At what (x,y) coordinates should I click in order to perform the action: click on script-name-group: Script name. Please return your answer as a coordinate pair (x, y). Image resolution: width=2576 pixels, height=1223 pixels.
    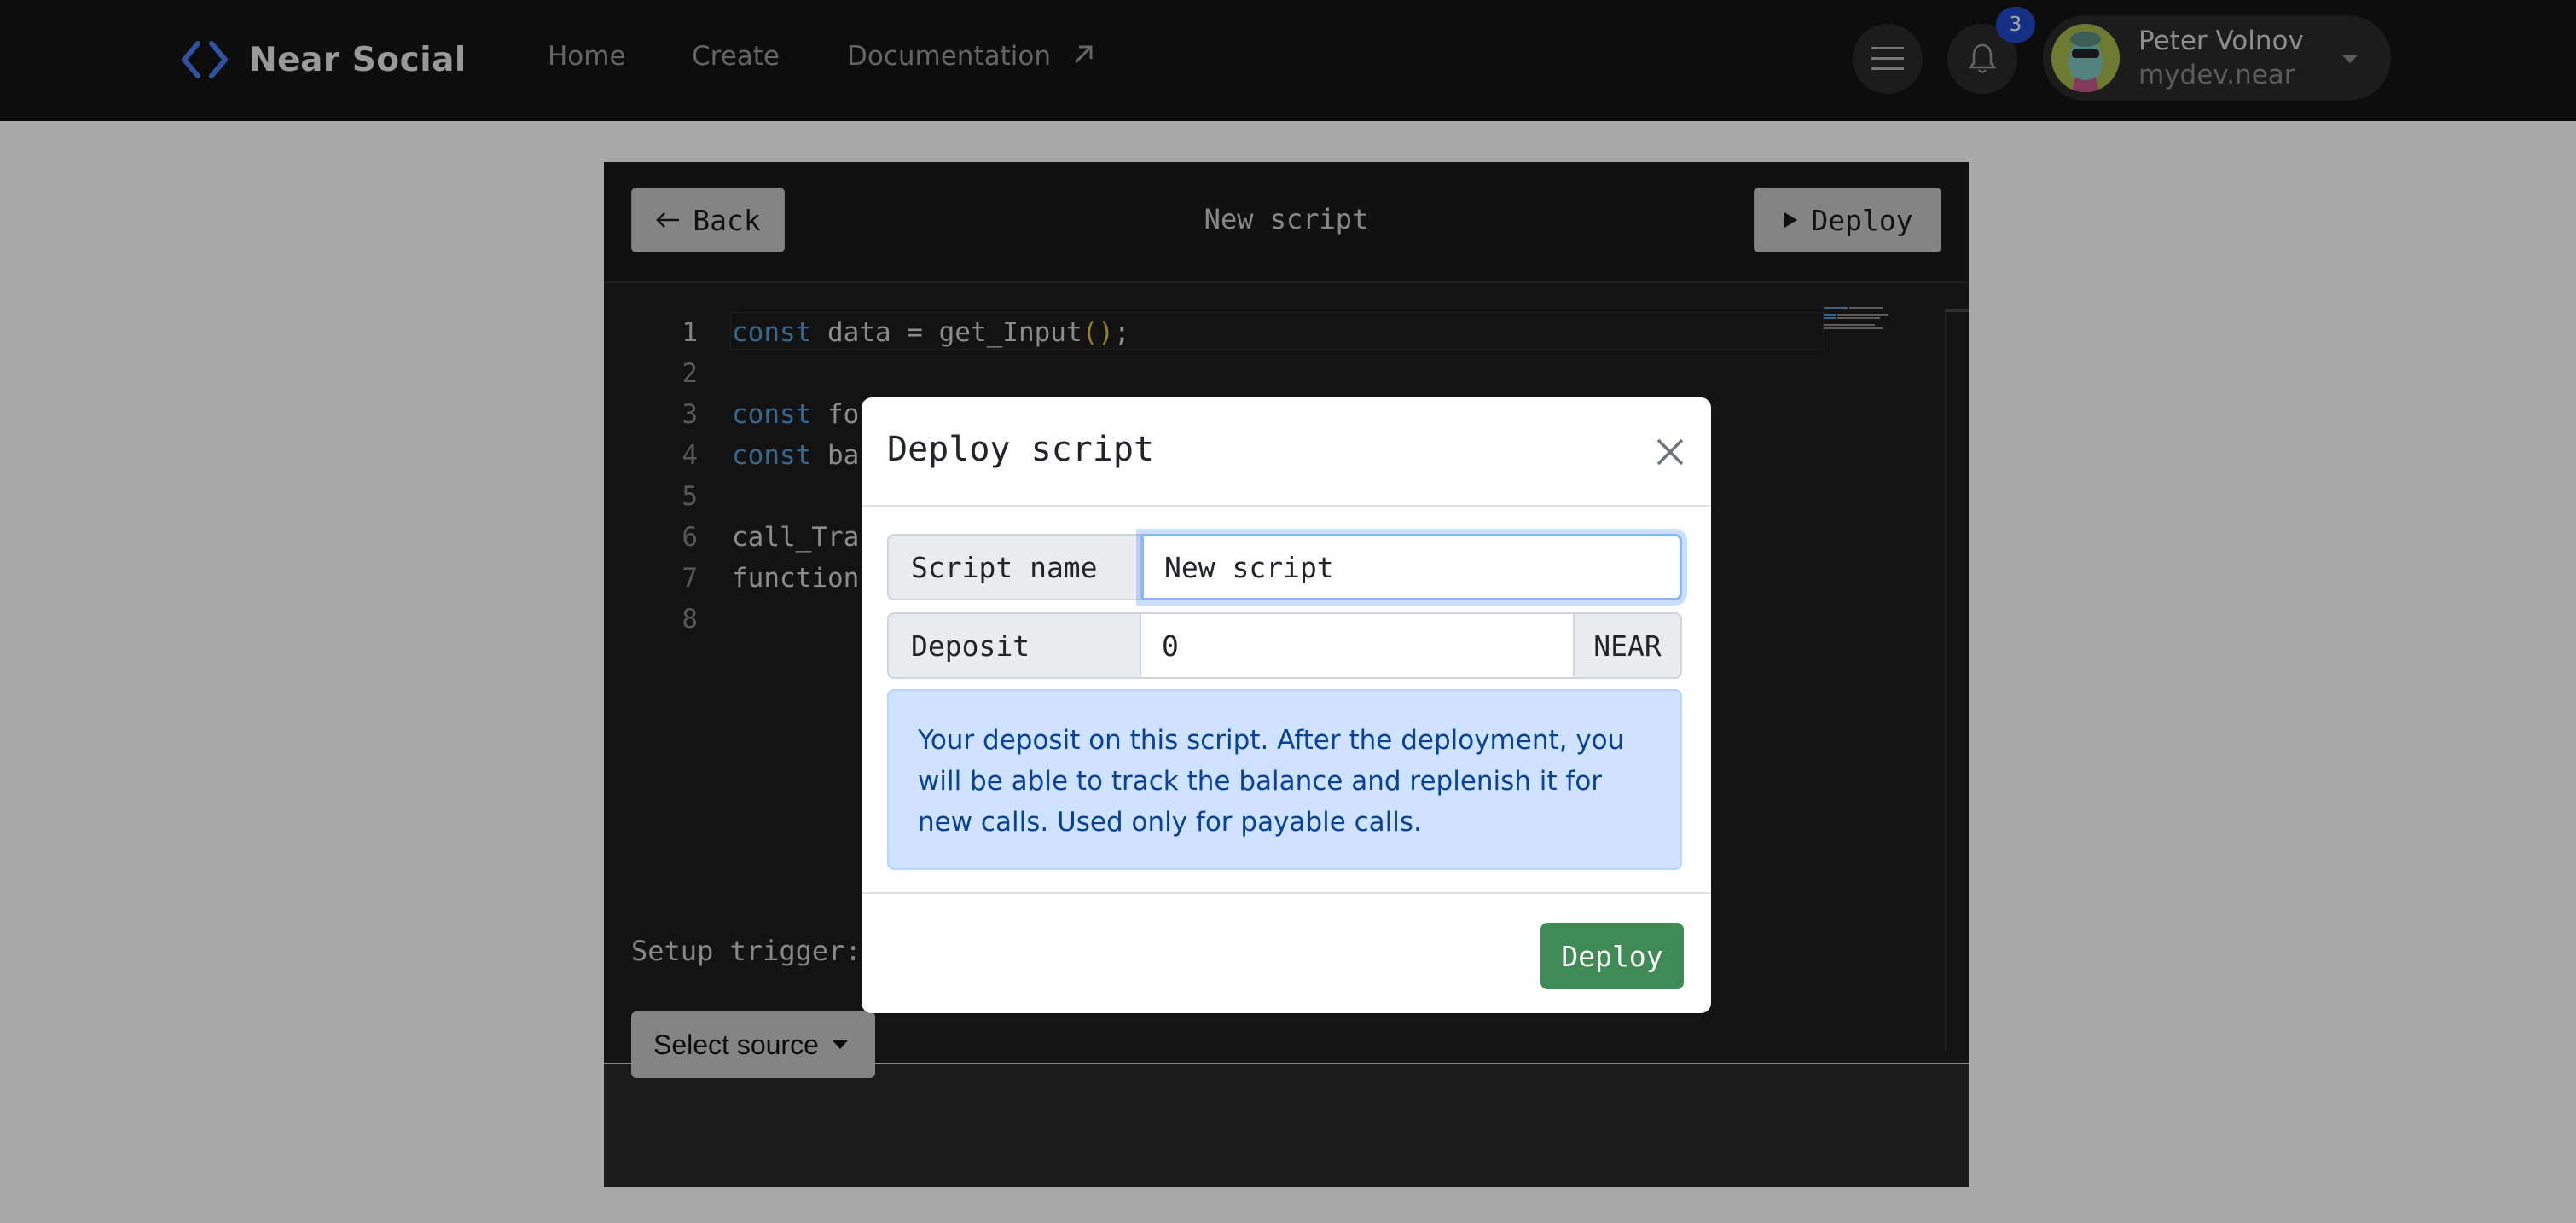
    Looking at the image, I should click on (1284, 567).